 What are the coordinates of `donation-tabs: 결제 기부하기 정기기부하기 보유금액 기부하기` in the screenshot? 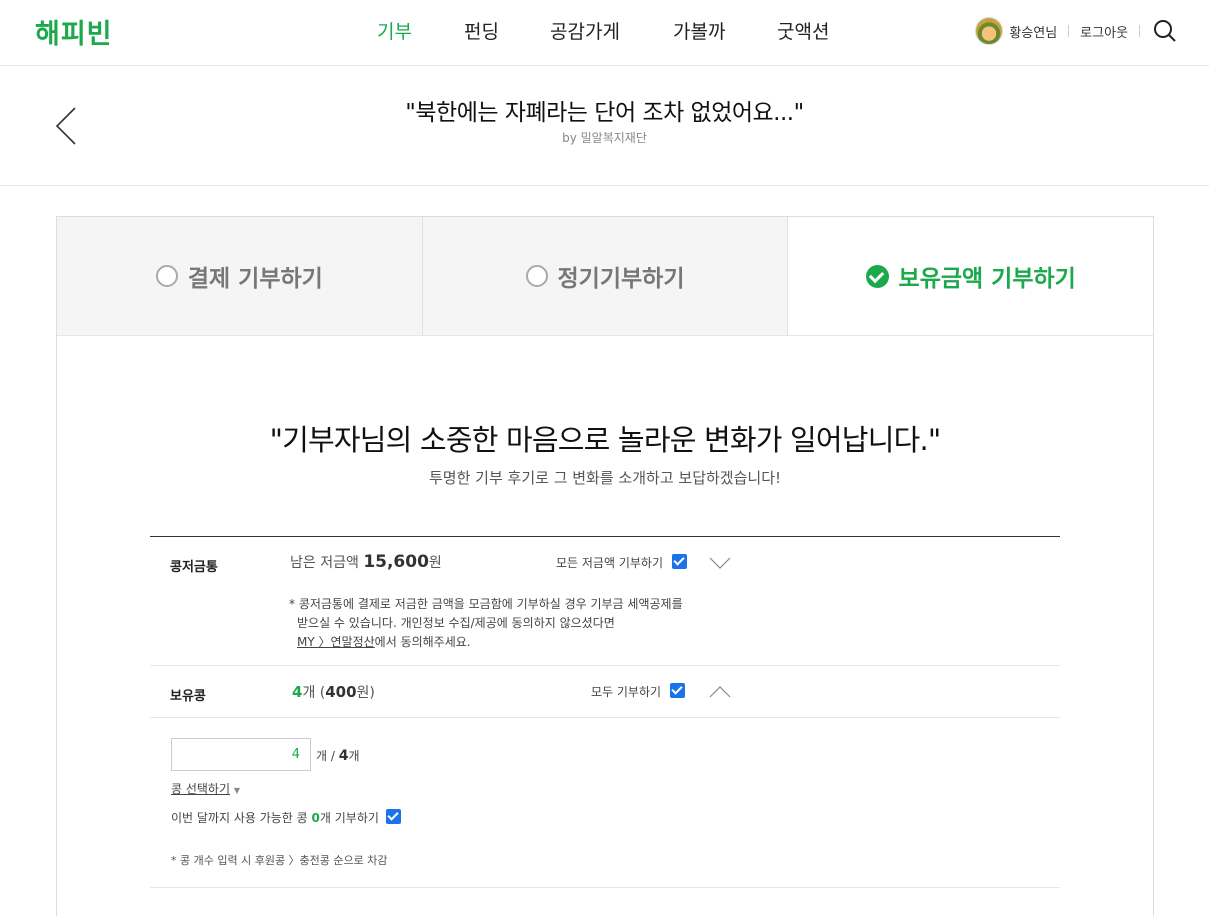 It's located at (605, 276).